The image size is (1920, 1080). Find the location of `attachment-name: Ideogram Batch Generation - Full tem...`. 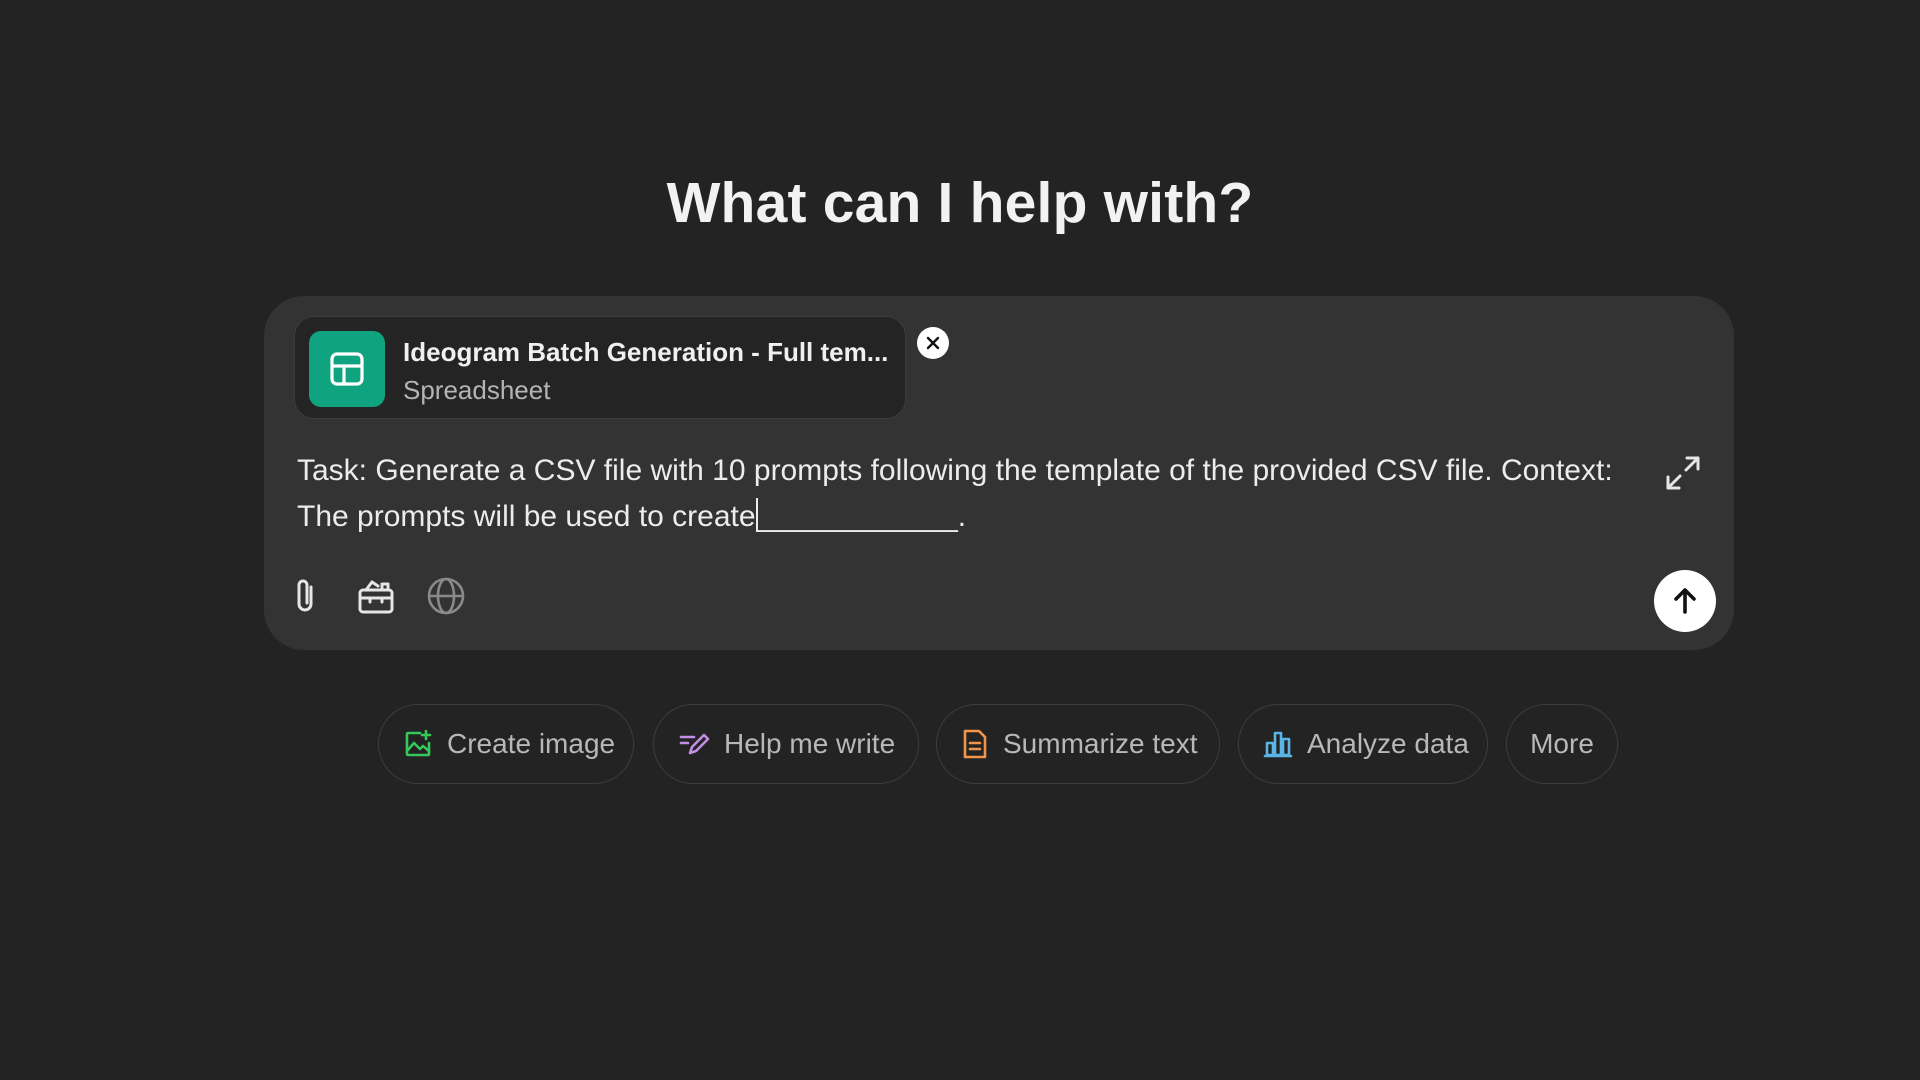

attachment-name: Ideogram Batch Generation - Full tem... is located at coordinates (646, 352).